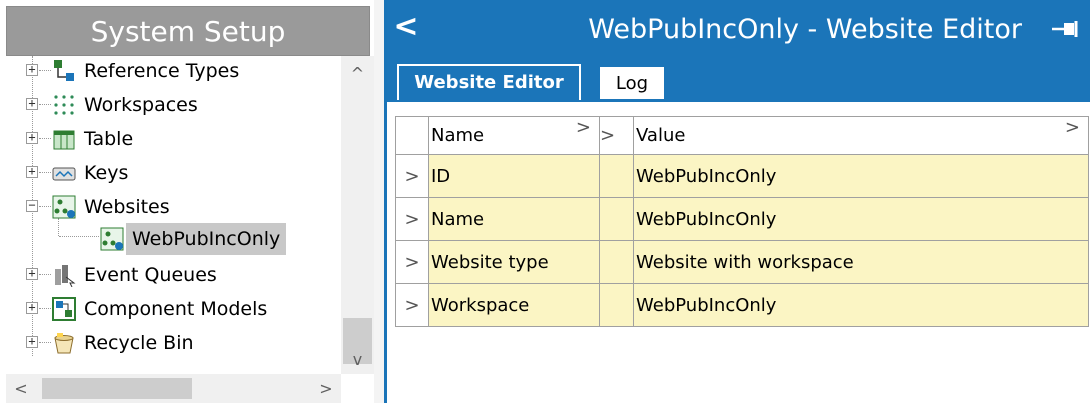 The width and height of the screenshot is (1090, 405). I want to click on pin-icon, so click(1066, 29).